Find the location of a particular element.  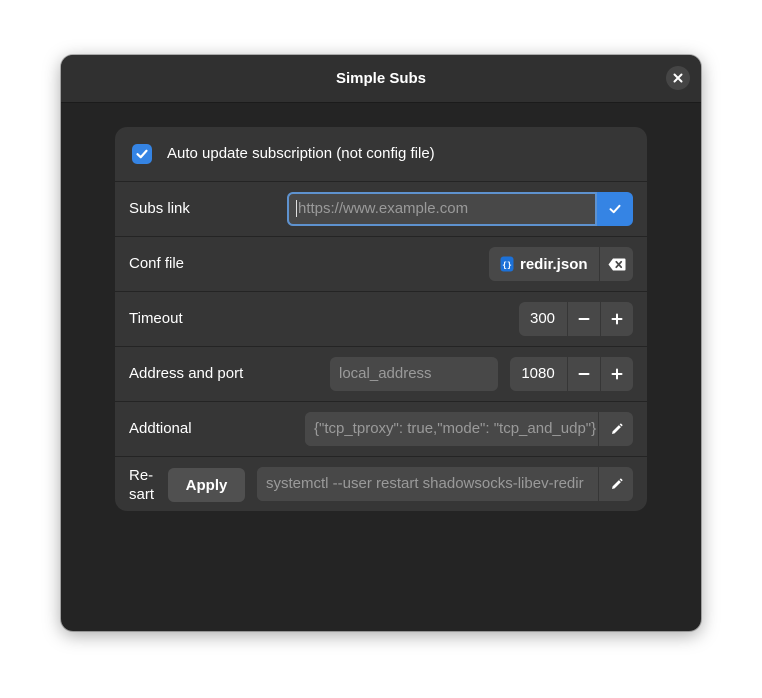

timeout-decrement-button is located at coordinates (583, 319).